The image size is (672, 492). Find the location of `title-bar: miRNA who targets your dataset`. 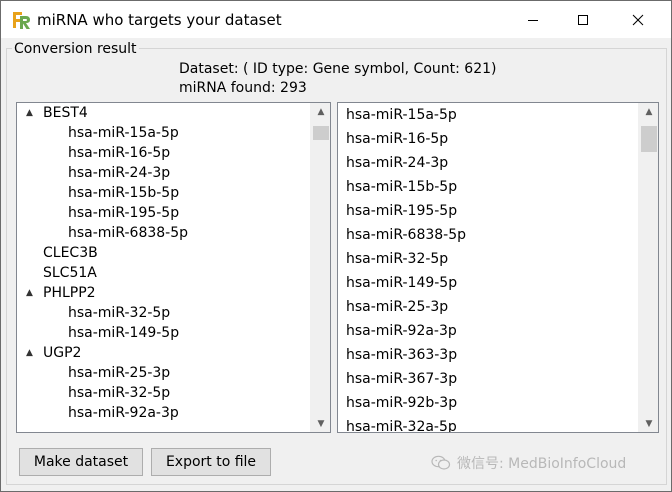

title-bar: miRNA who targets your dataset is located at coordinates (336, 19).